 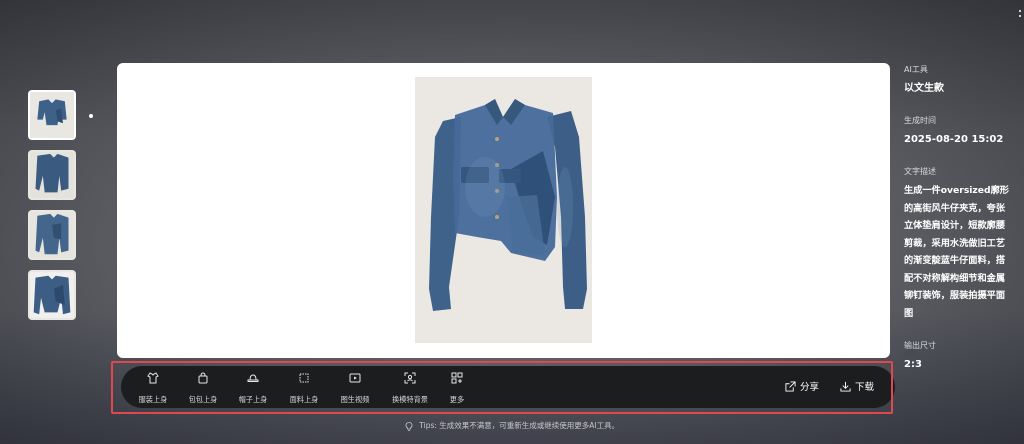 I want to click on active-indicator-dot, so click(x=91, y=116).